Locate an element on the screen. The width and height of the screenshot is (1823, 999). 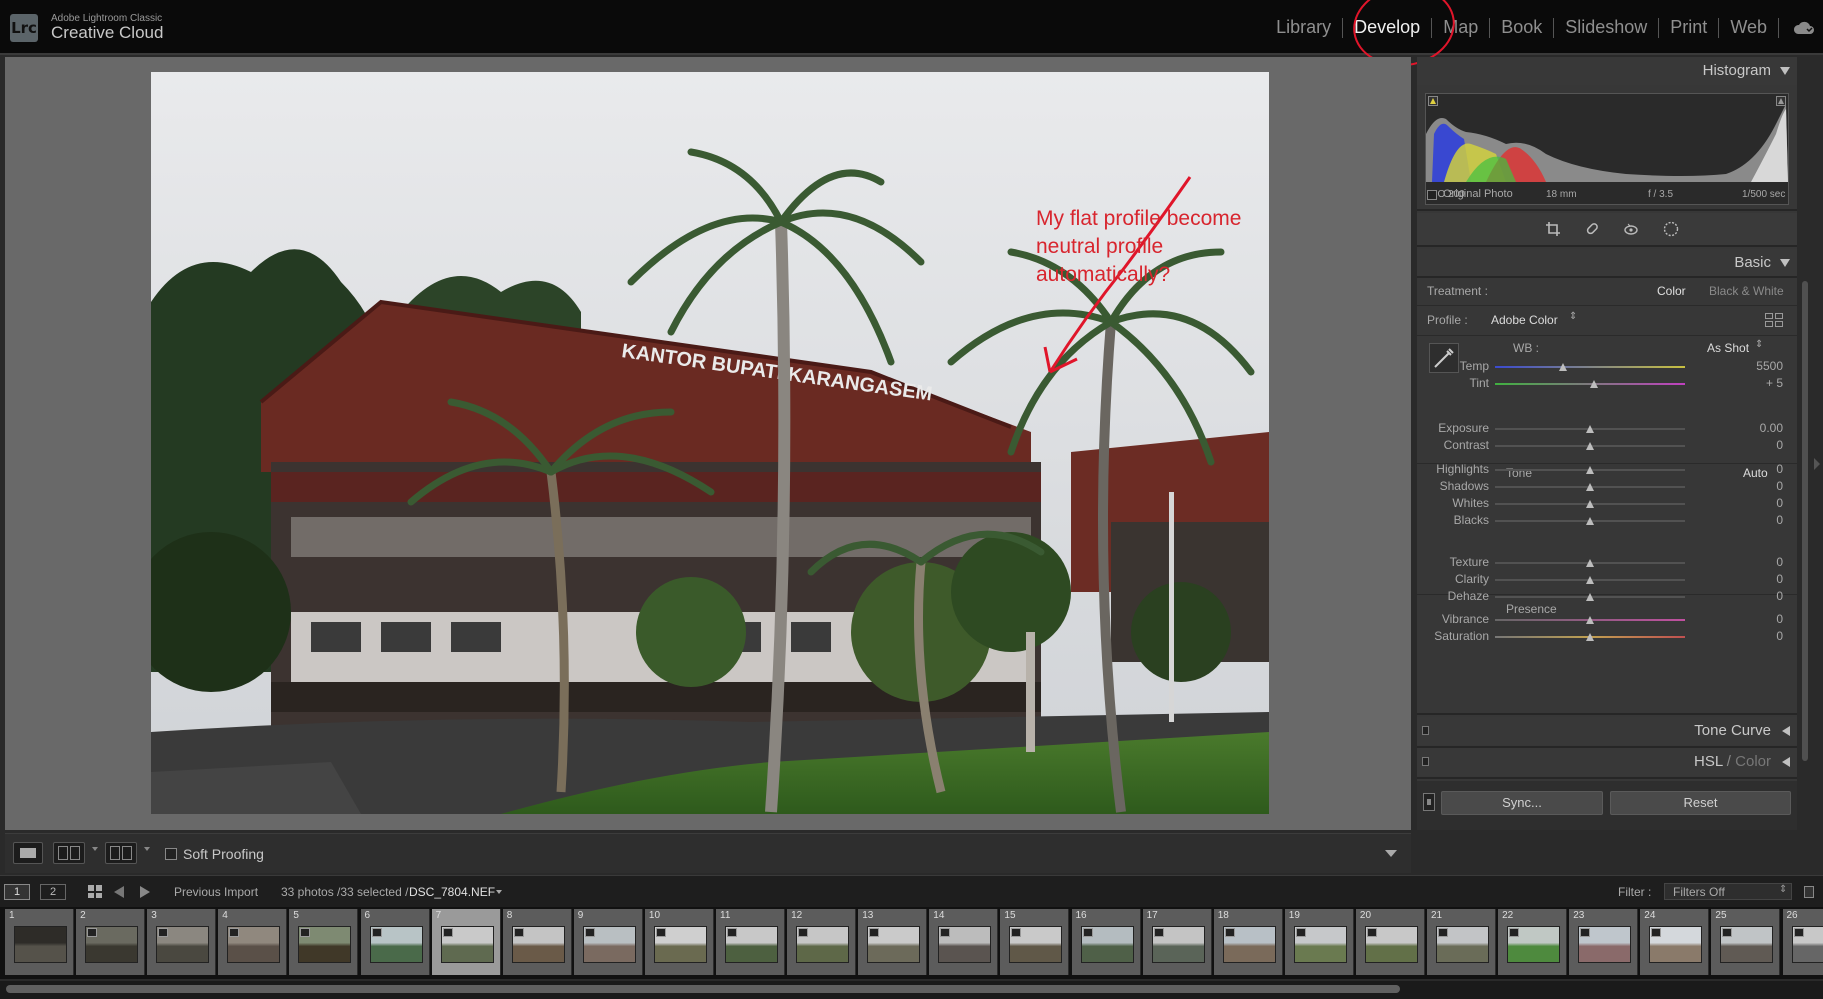
filmstrip-thumbnail: 14 is located at coordinates (964, 942).